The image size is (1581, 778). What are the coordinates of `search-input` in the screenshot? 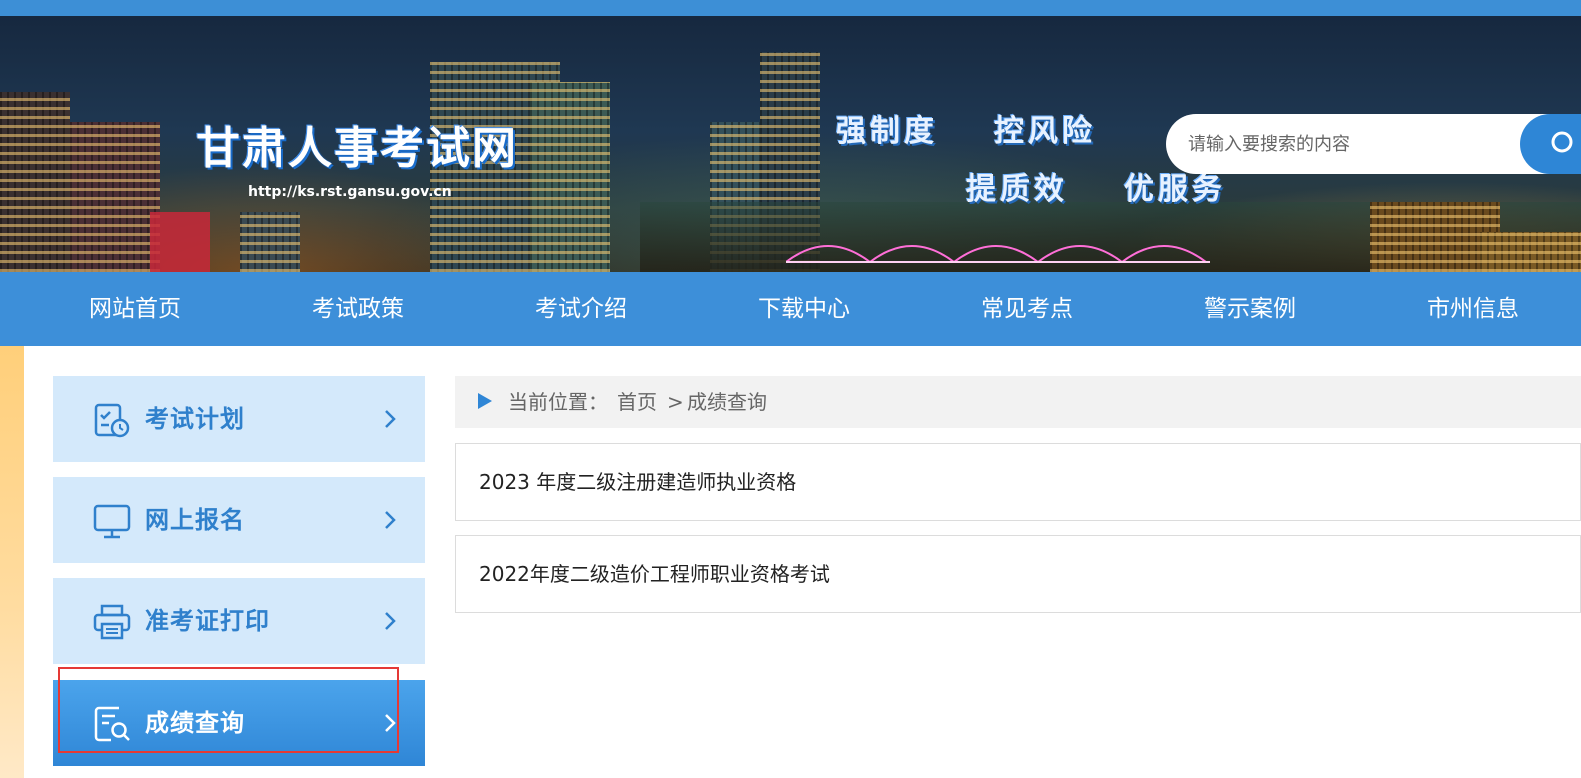 It's located at (1348, 144).